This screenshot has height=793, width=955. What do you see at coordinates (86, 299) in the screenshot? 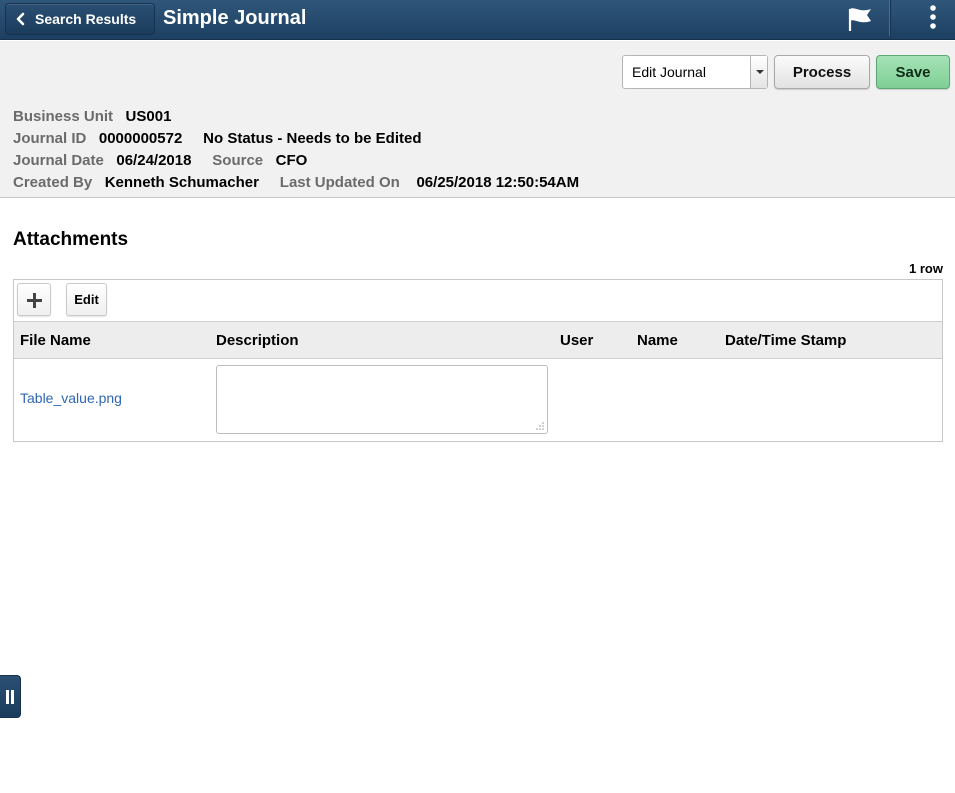
I see `edit-button: Edit` at bounding box center [86, 299].